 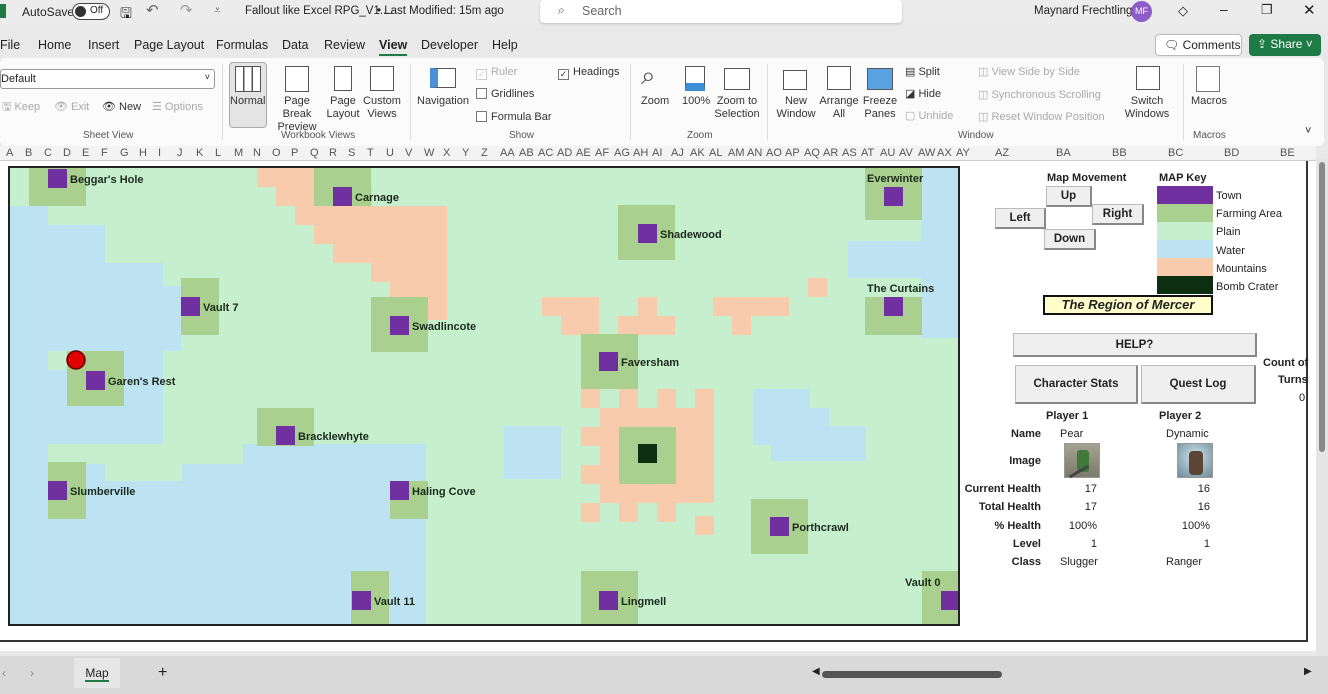 I want to click on column-header-AD: AD, so click(x=564, y=153).